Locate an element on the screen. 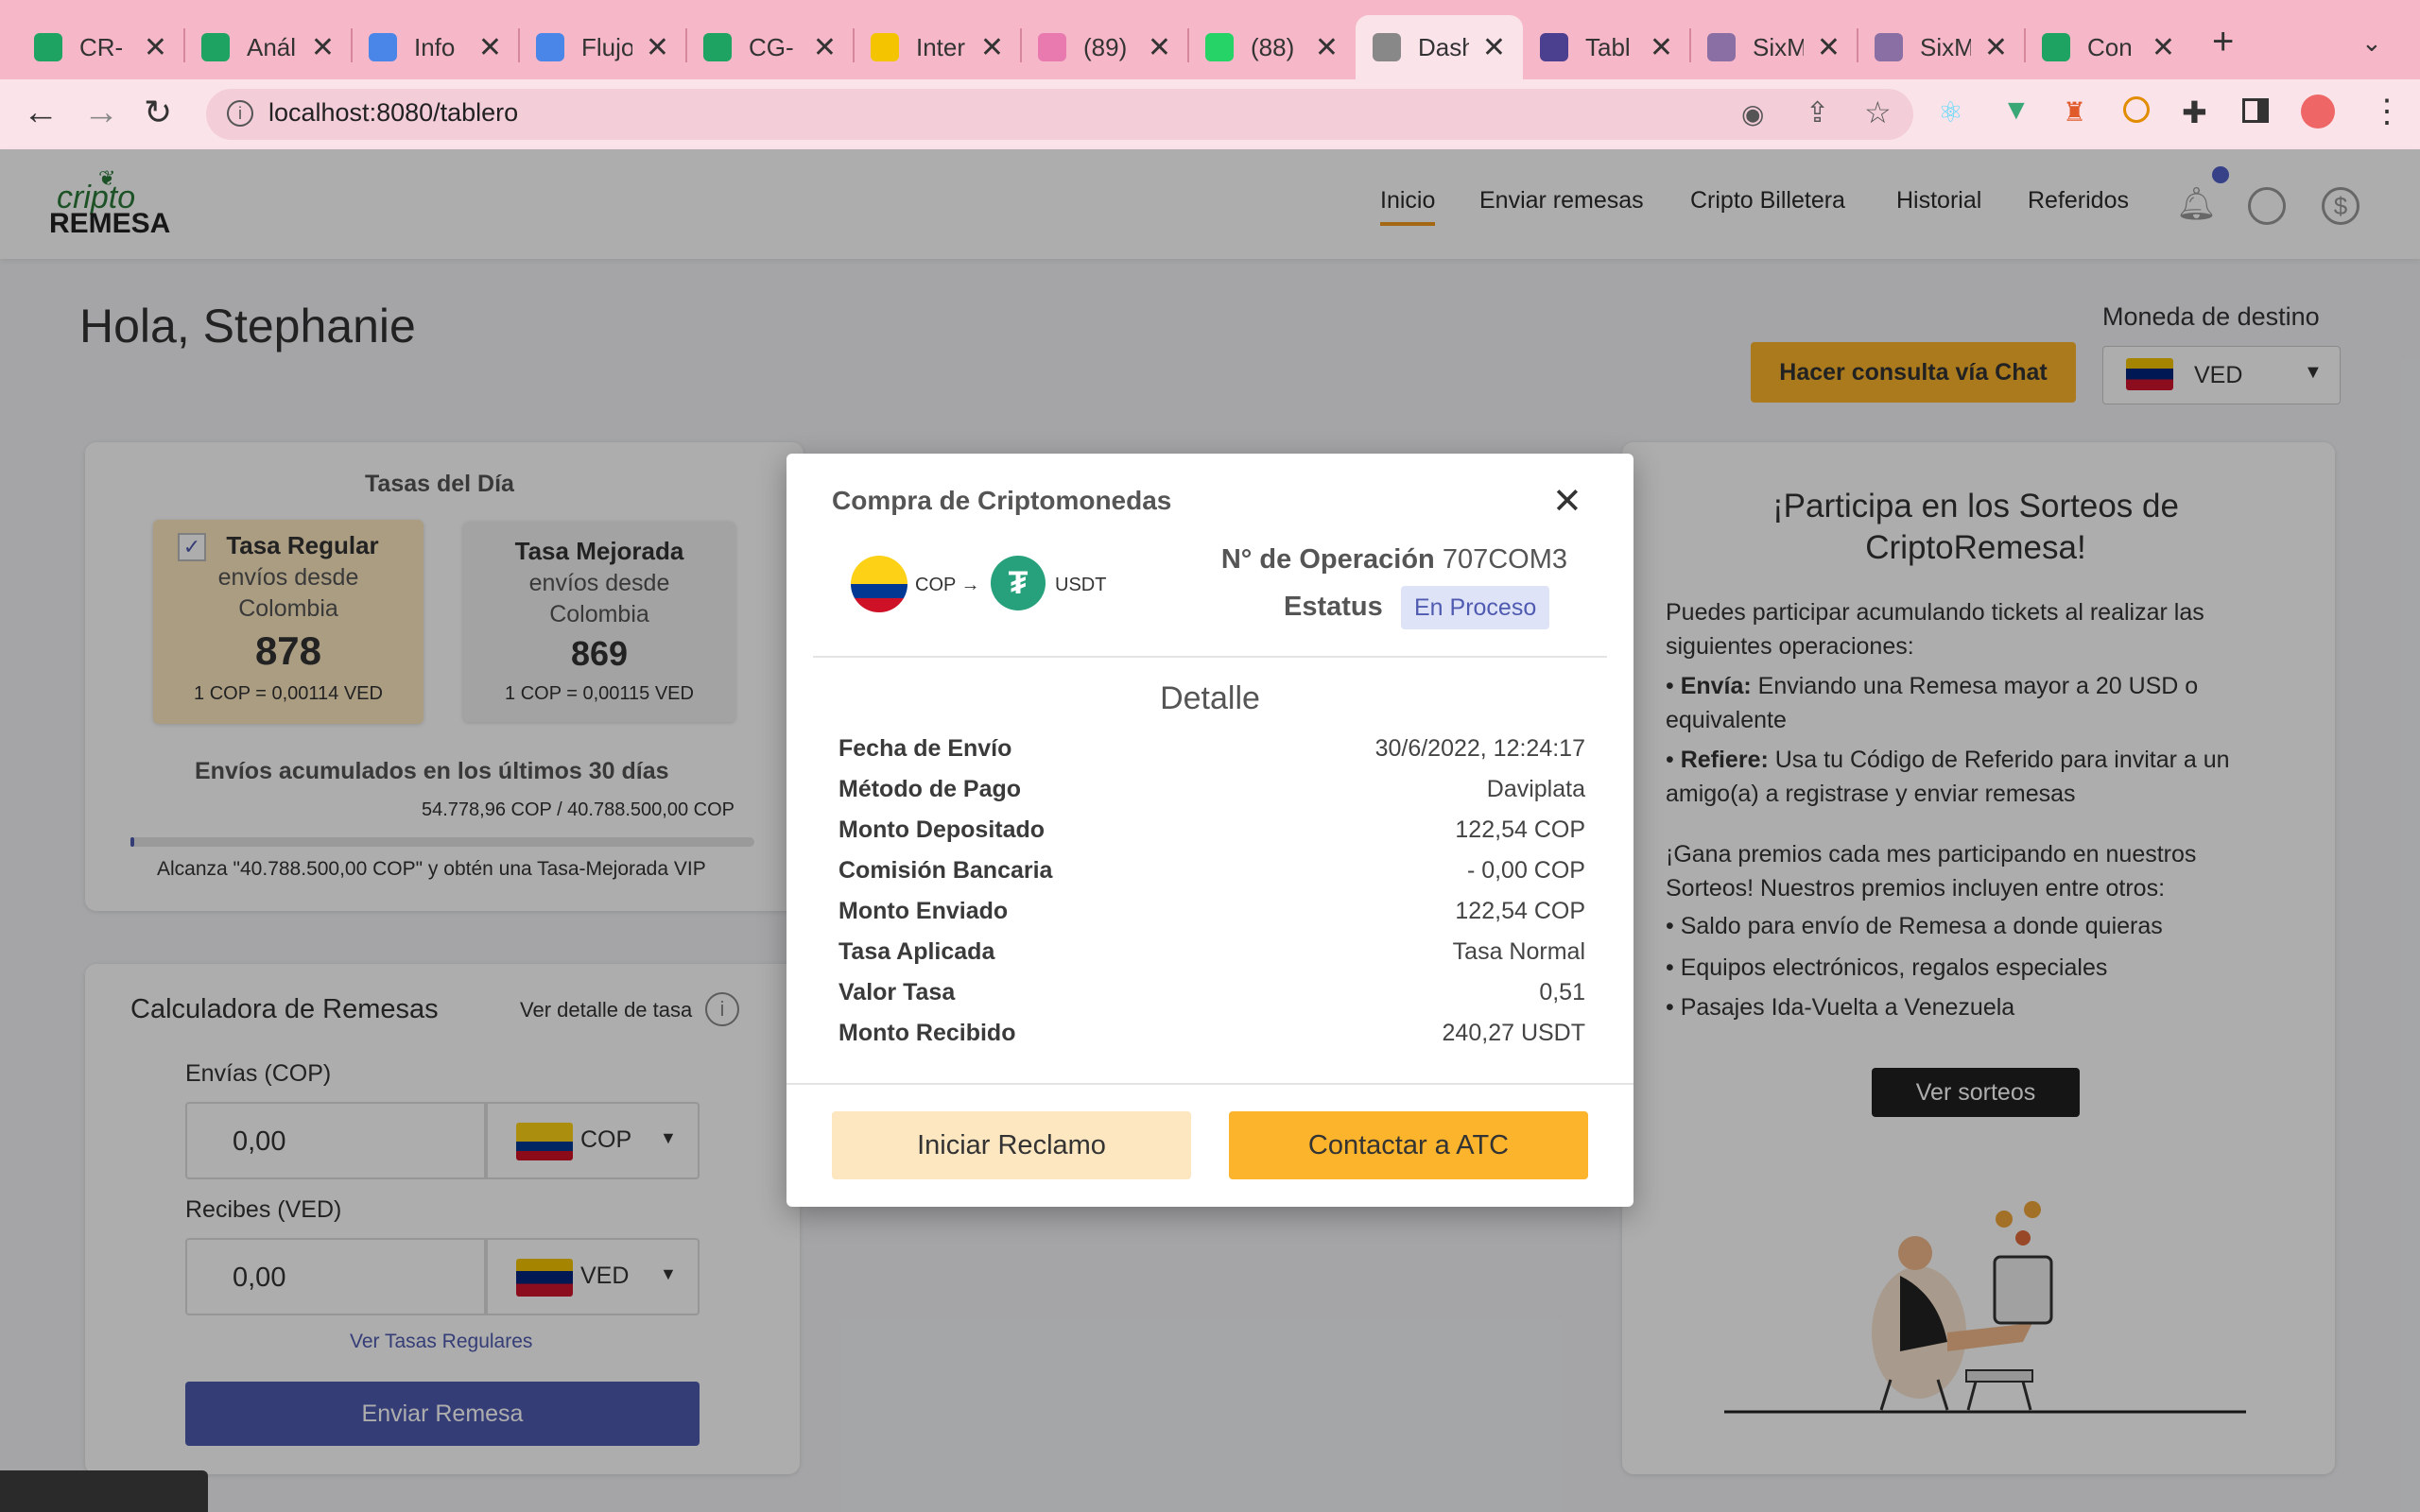  detail-row: Monto Recibido 240,27 USDT is located at coordinates (1211, 1038).